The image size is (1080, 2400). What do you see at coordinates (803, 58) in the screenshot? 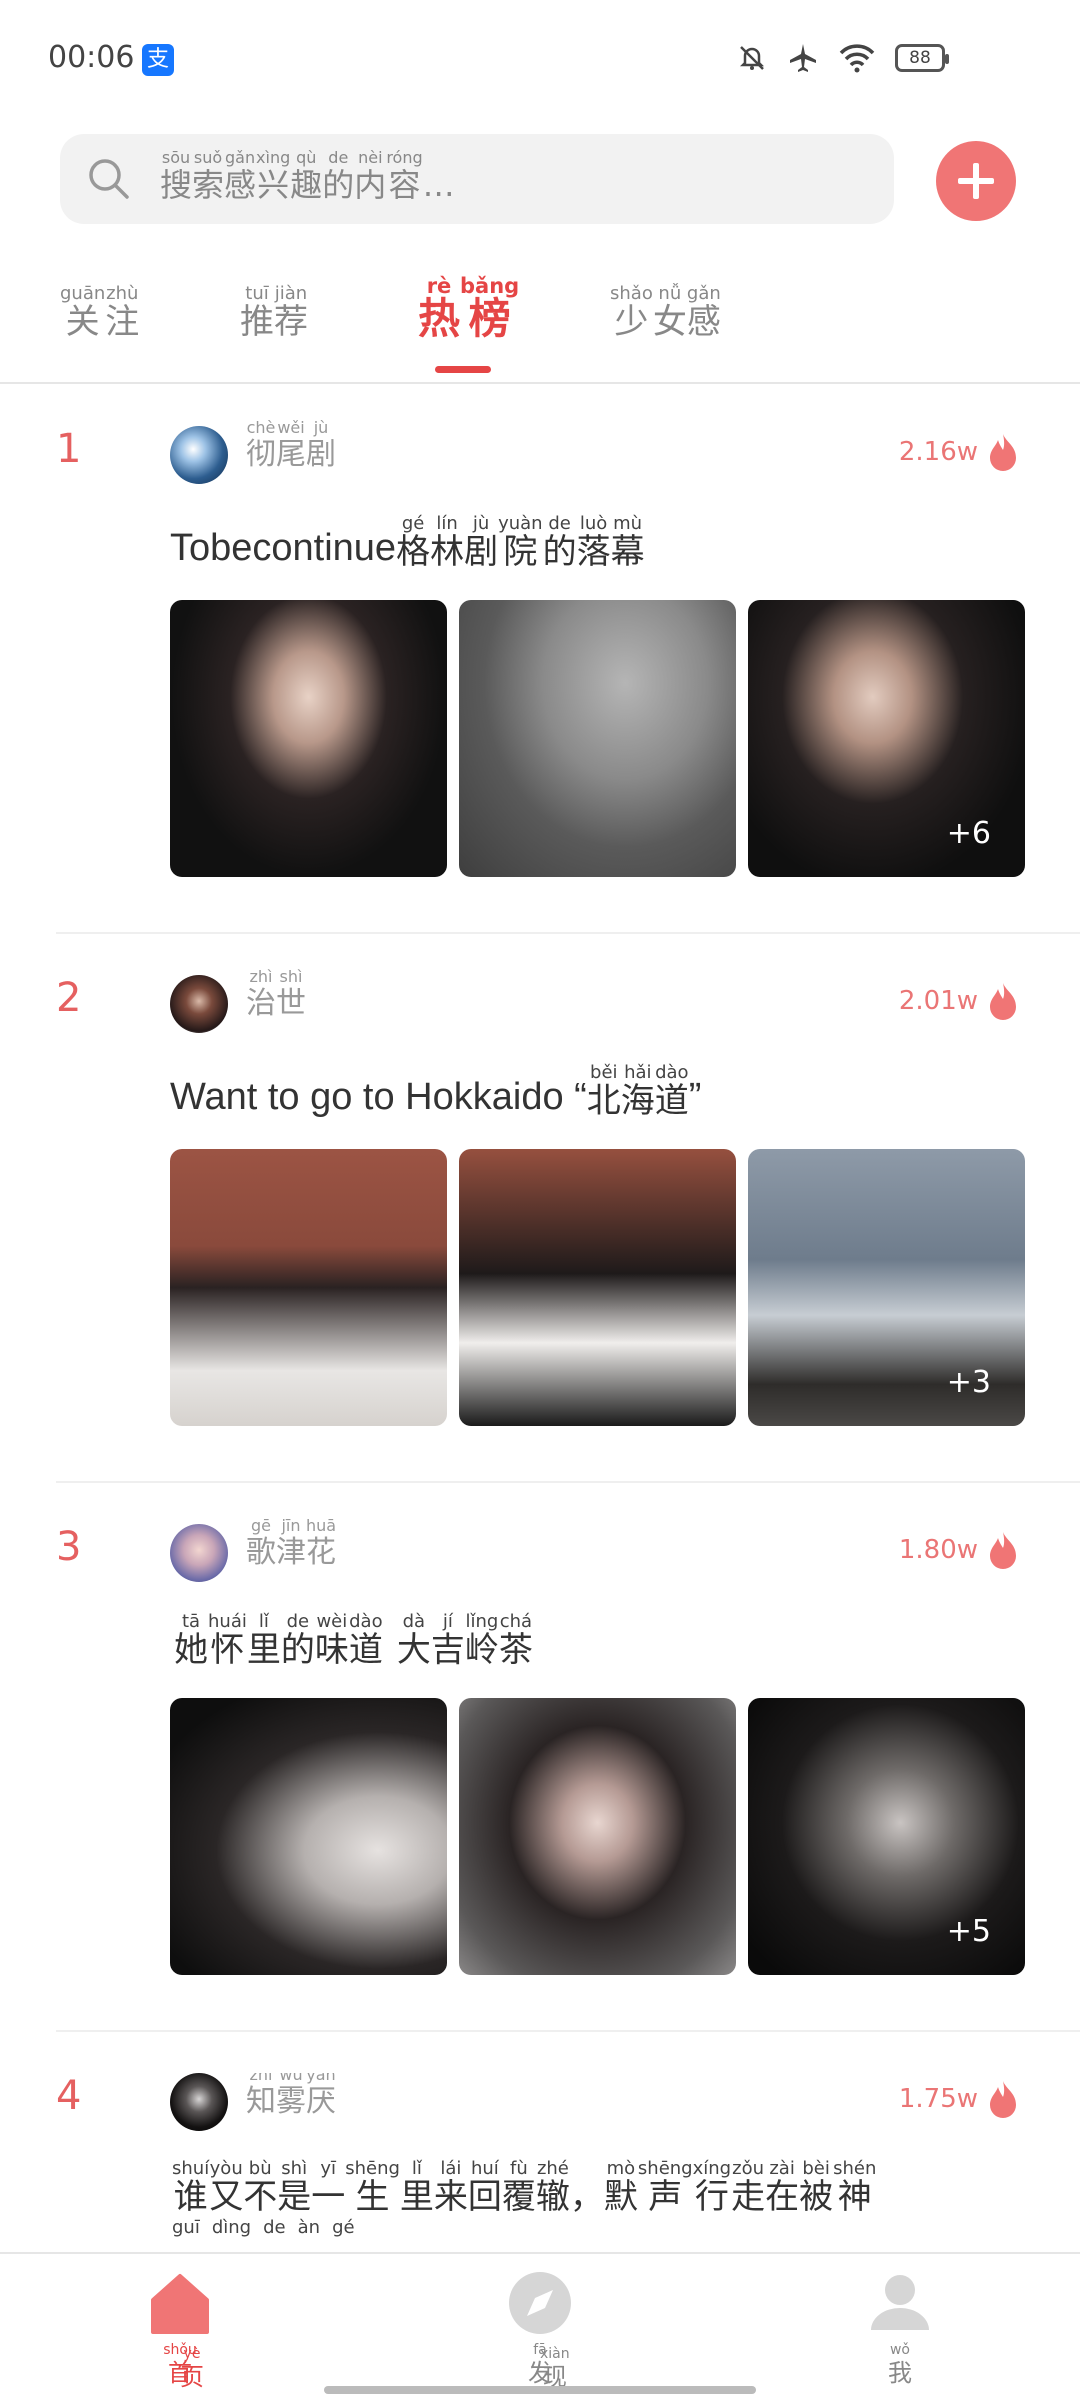
I see `airplane-icon` at bounding box center [803, 58].